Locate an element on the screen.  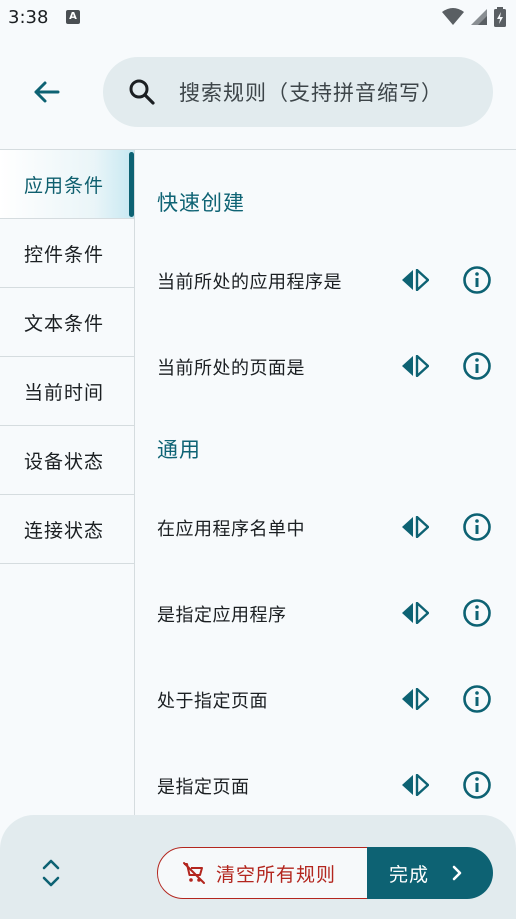
clear-all-rules-button: 清空所有规则 is located at coordinates (263, 873).